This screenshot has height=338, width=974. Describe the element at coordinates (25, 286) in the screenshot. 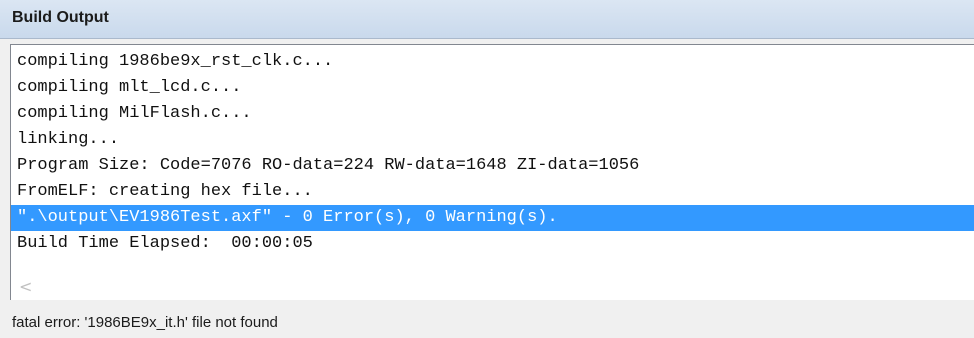

I see `chevron-left-icon: <` at that location.